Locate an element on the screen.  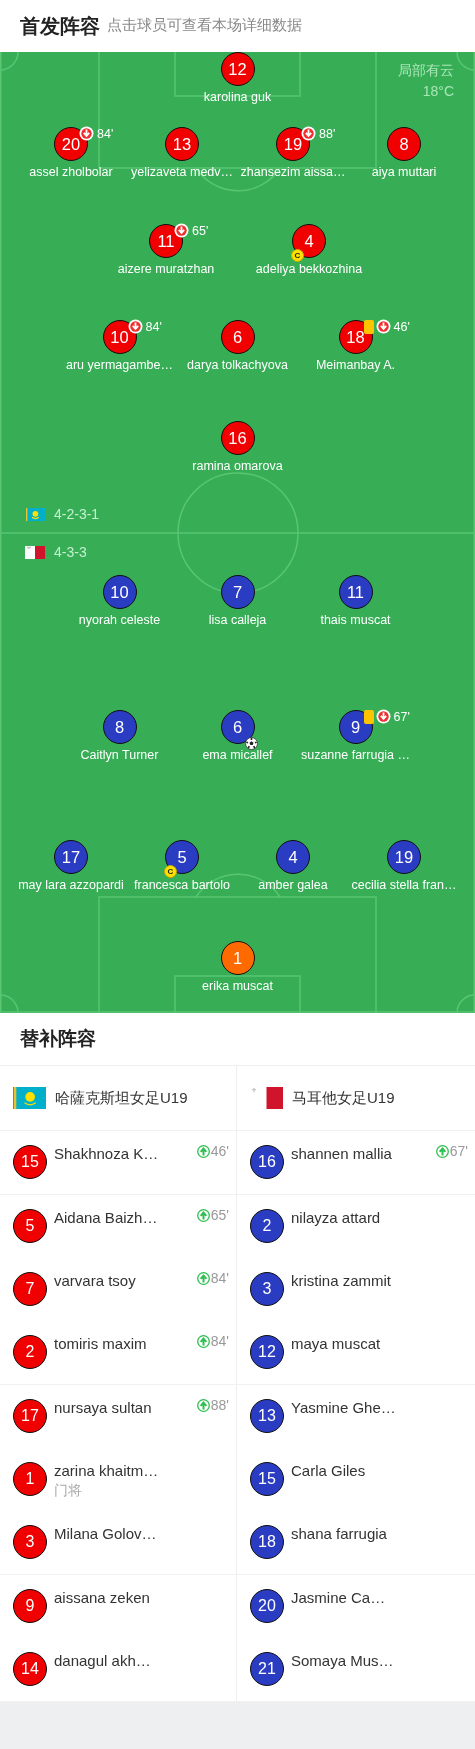
weather-text: 局部有云 is located at coordinates (426, 70).